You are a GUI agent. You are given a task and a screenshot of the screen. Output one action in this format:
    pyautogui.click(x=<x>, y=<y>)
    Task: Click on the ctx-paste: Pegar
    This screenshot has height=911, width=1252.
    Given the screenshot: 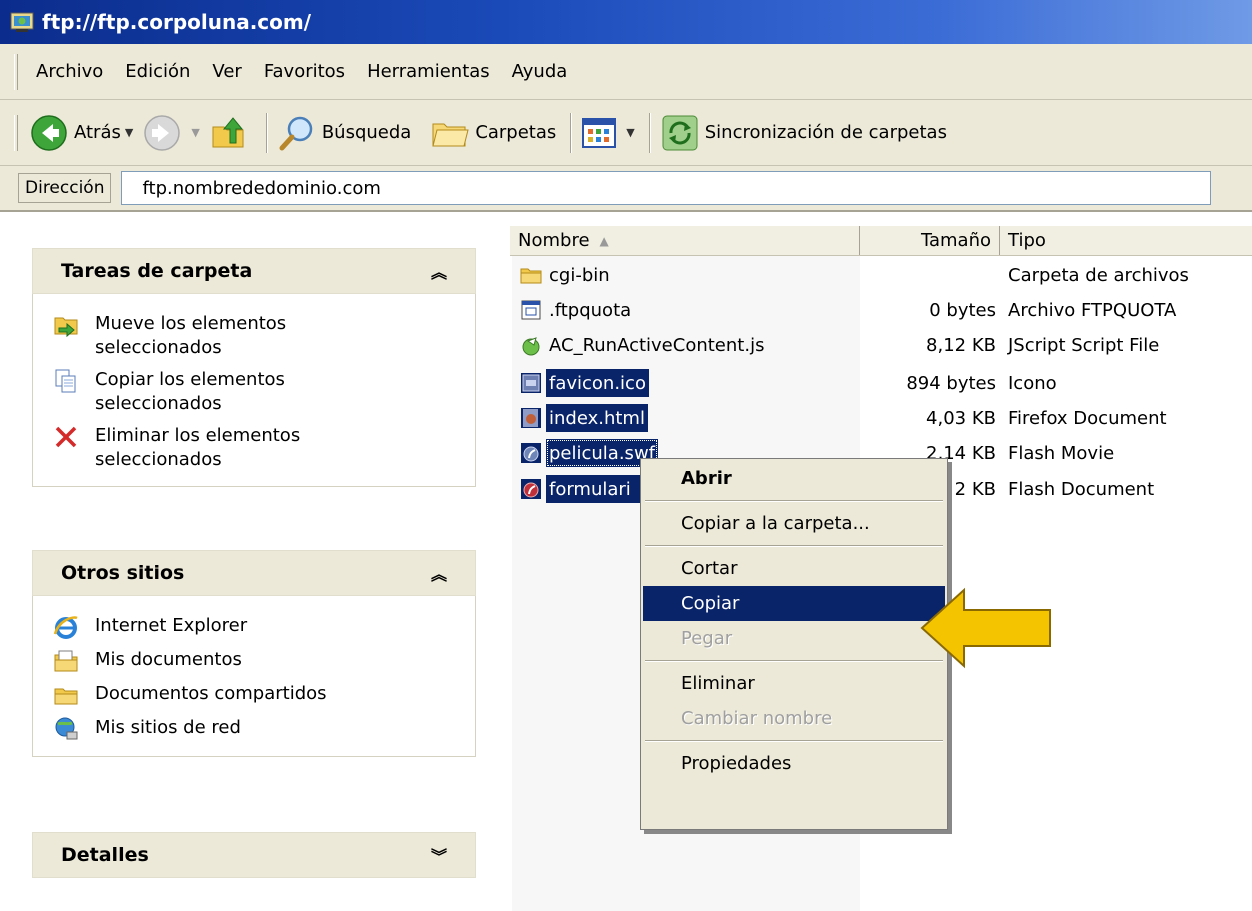 What is the action you would take?
    pyautogui.click(x=707, y=638)
    